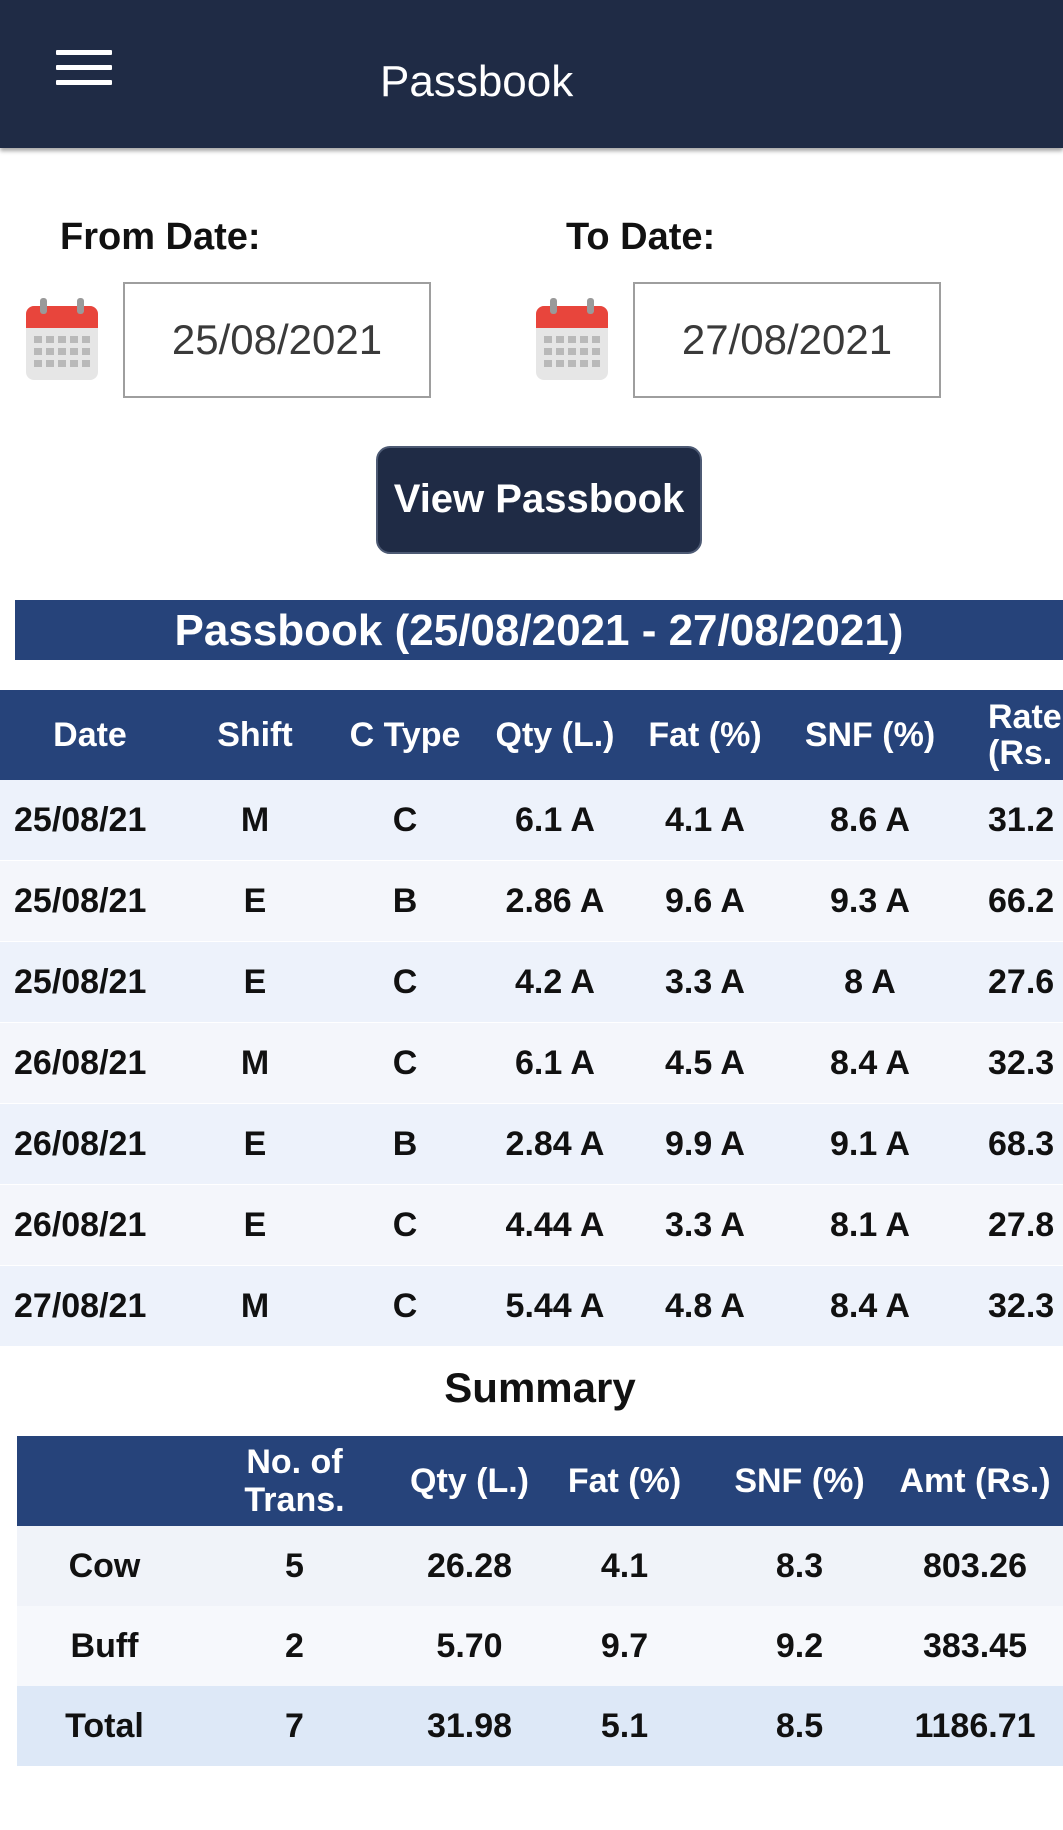 Image resolution: width=1063 pixels, height=1830 pixels. I want to click on from-date-label: From Date:, so click(160, 237).